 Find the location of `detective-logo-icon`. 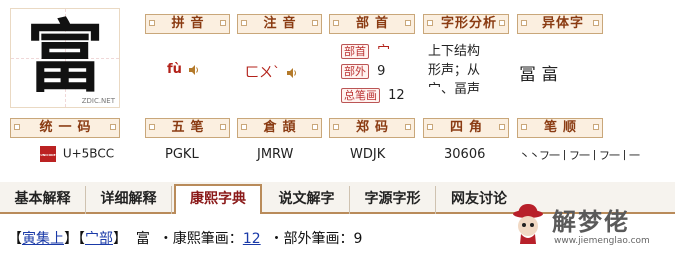

detective-logo-icon is located at coordinates (528, 224).